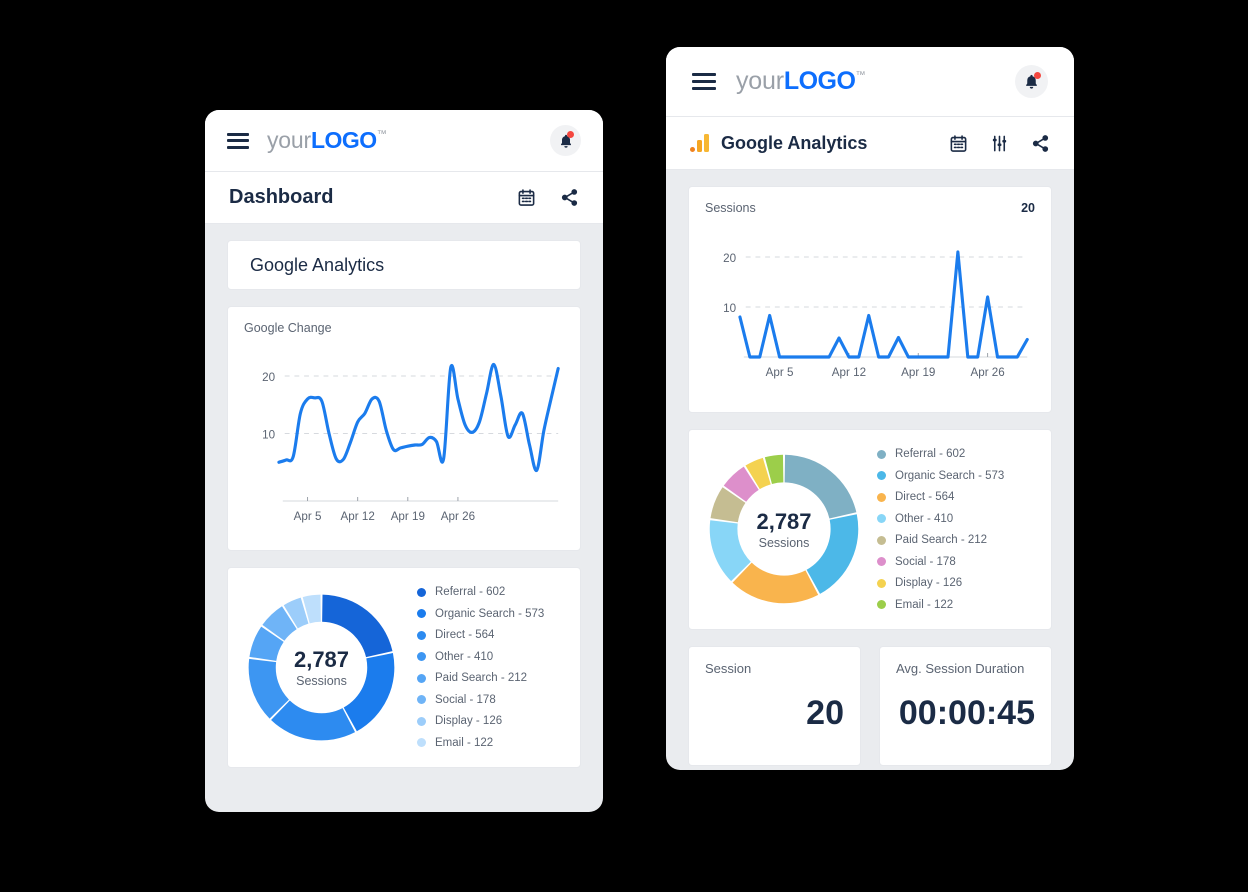 This screenshot has width=1248, height=892. I want to click on sessions-line-chart-card: Sessions 20 10 20 Apr 5 Apr 12 Apr 19 Apr 26, so click(870, 299).